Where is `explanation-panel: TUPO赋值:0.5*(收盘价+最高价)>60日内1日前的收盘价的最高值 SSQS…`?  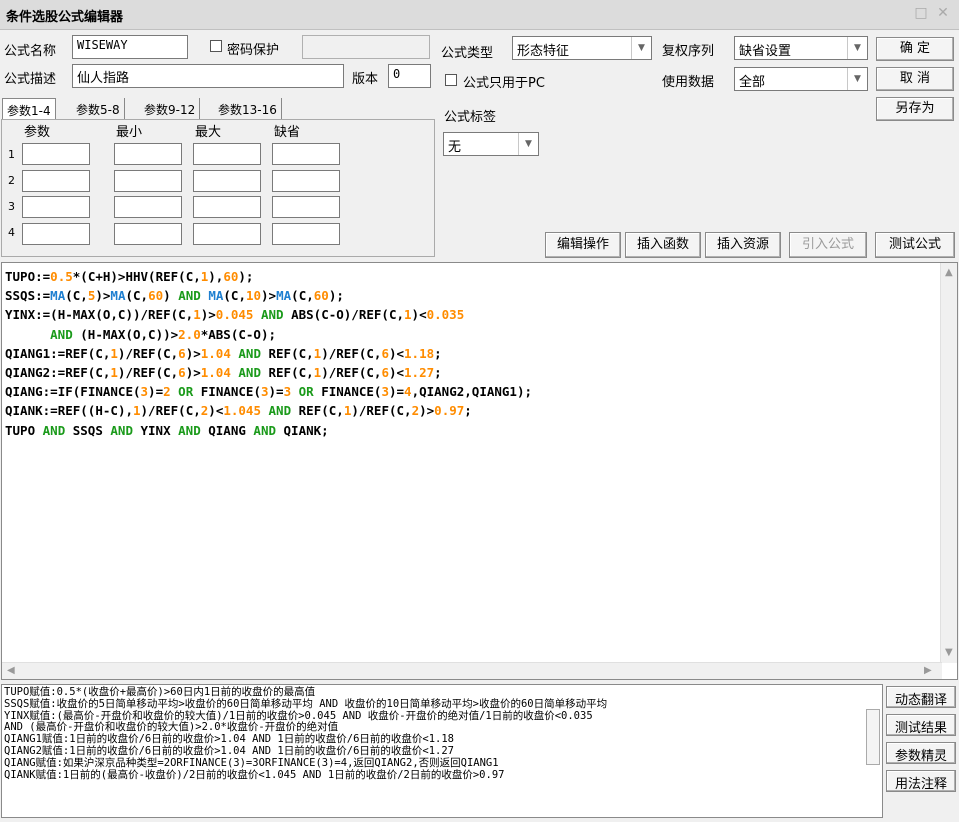
explanation-panel: TUPO赋值:0.5*(收盘价+最高价)>60日内1日前的收盘价的最高值 SSQS… is located at coordinates (442, 751).